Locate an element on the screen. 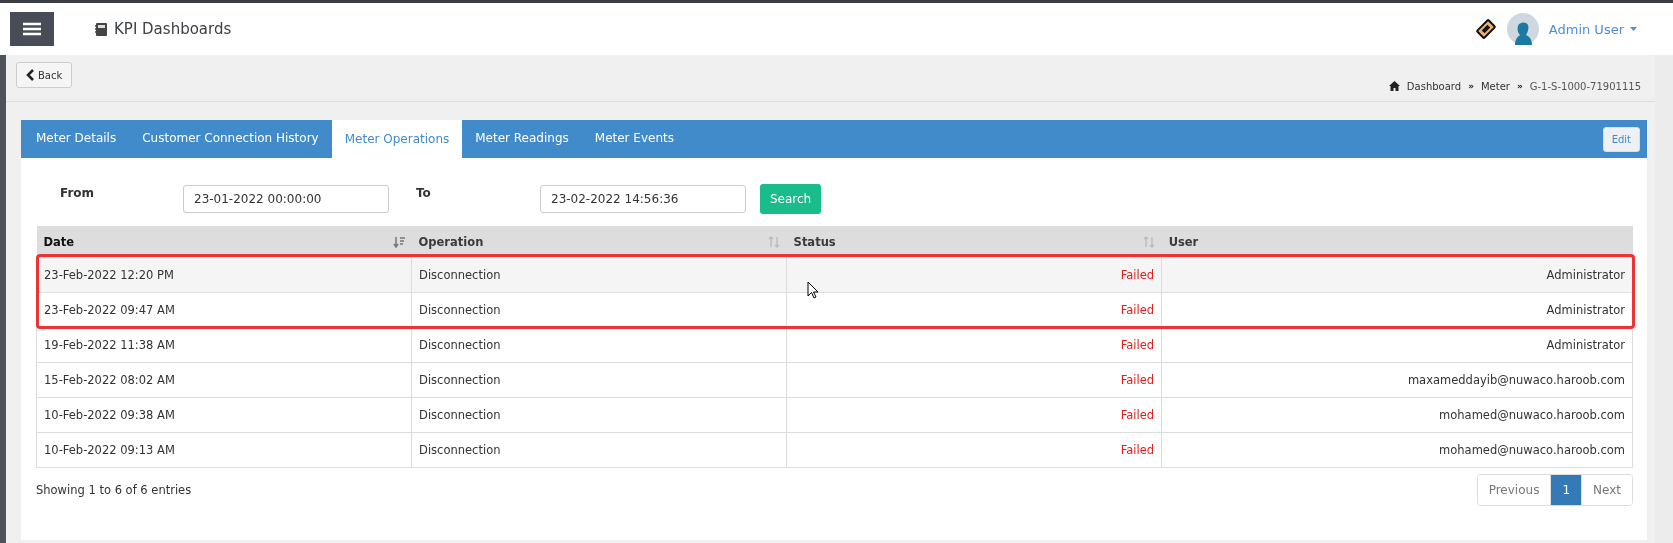 Image resolution: width=1673 pixels, height=543 pixels. table-cell: 10-Feb-2022 09:38 AM is located at coordinates (224, 415).